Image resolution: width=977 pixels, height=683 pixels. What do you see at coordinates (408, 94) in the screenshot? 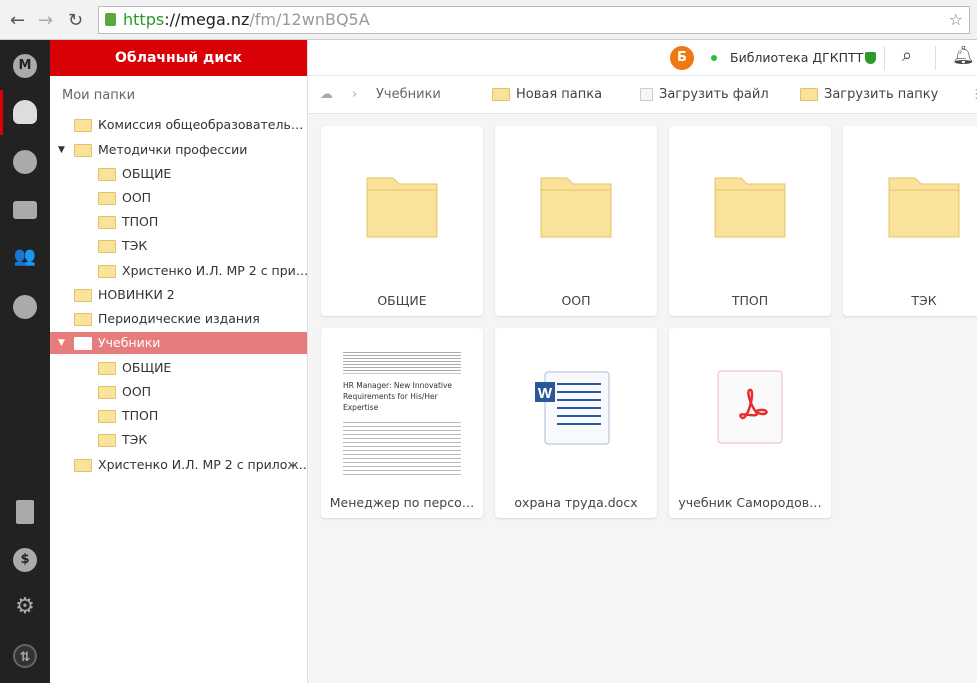
I see `breadcrumb: Учебники` at bounding box center [408, 94].